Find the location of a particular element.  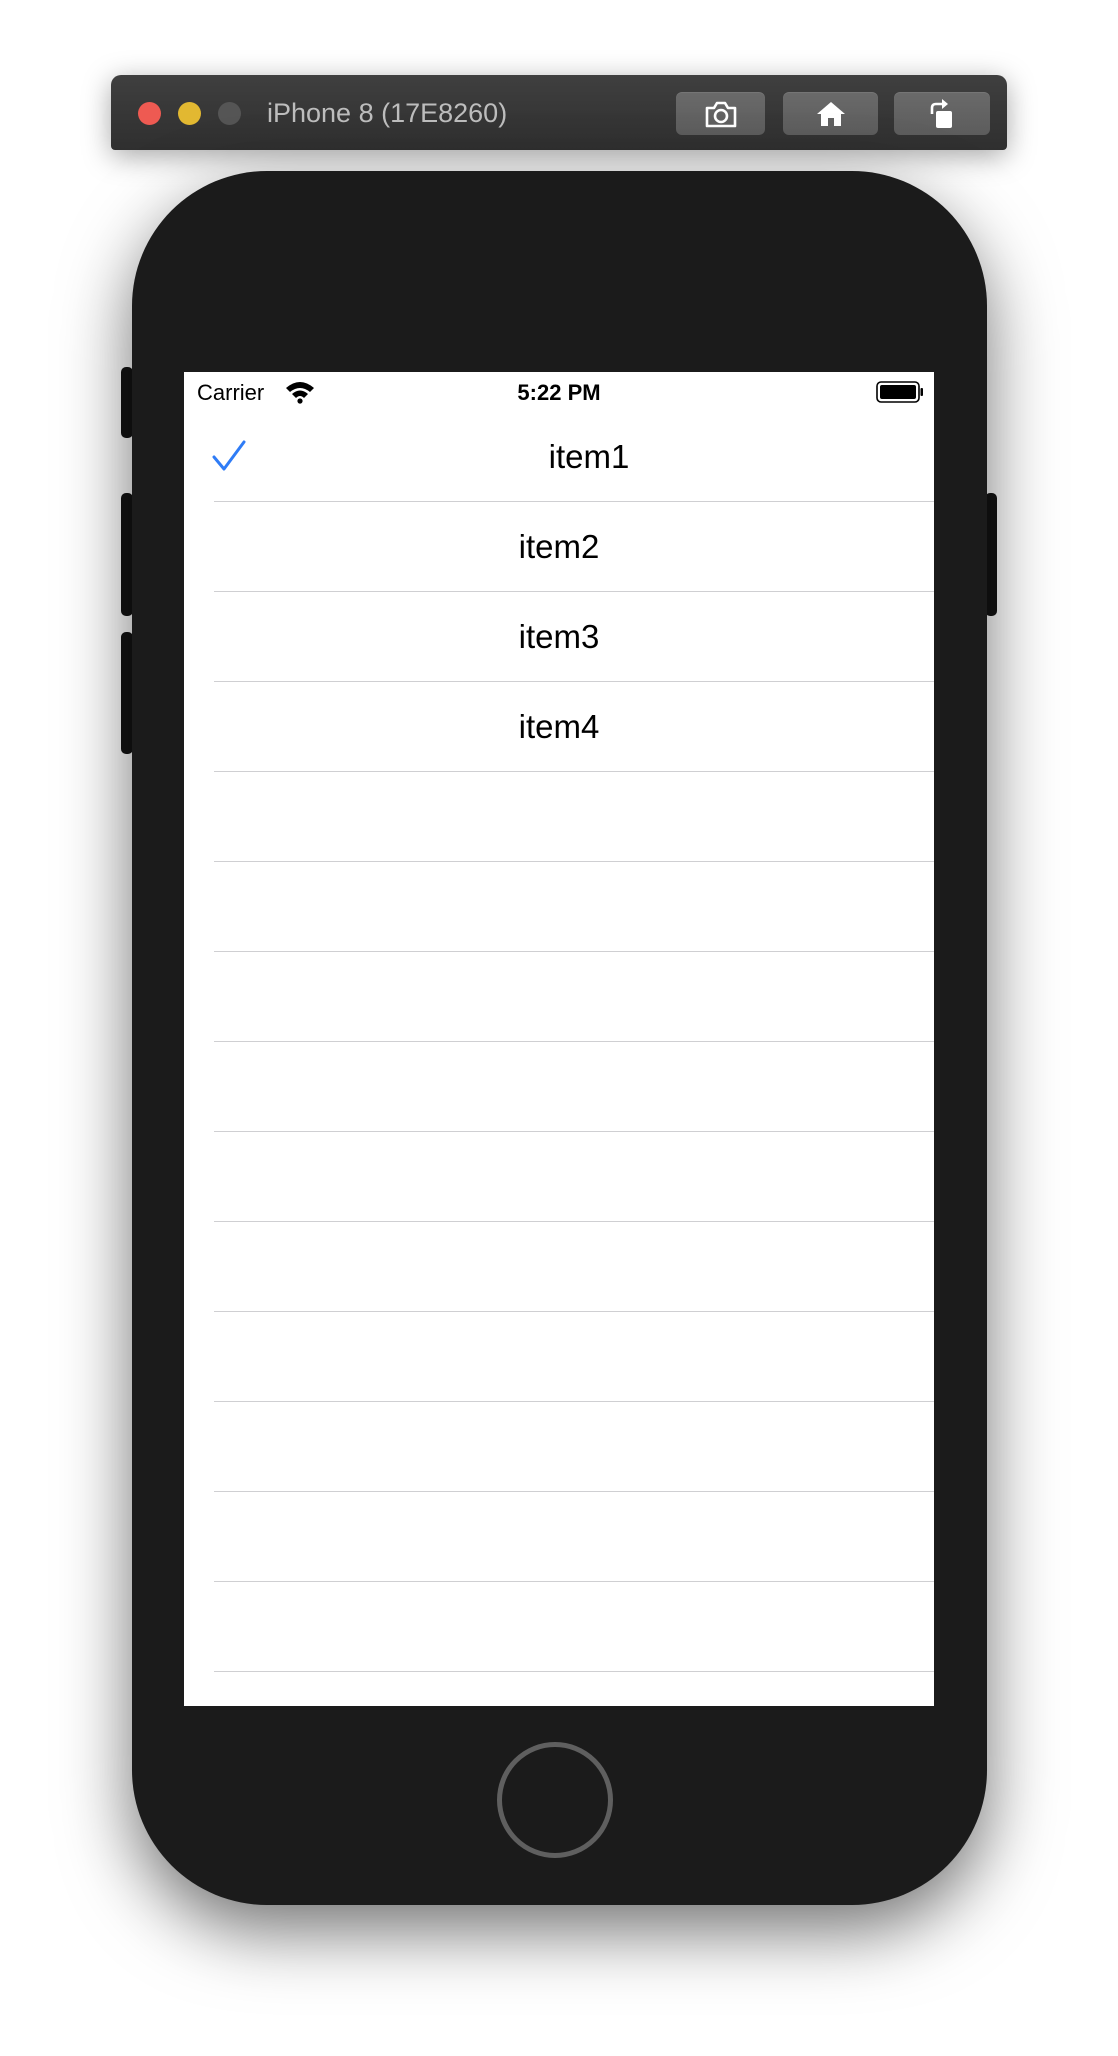

table-row: item4 is located at coordinates (574, 727).